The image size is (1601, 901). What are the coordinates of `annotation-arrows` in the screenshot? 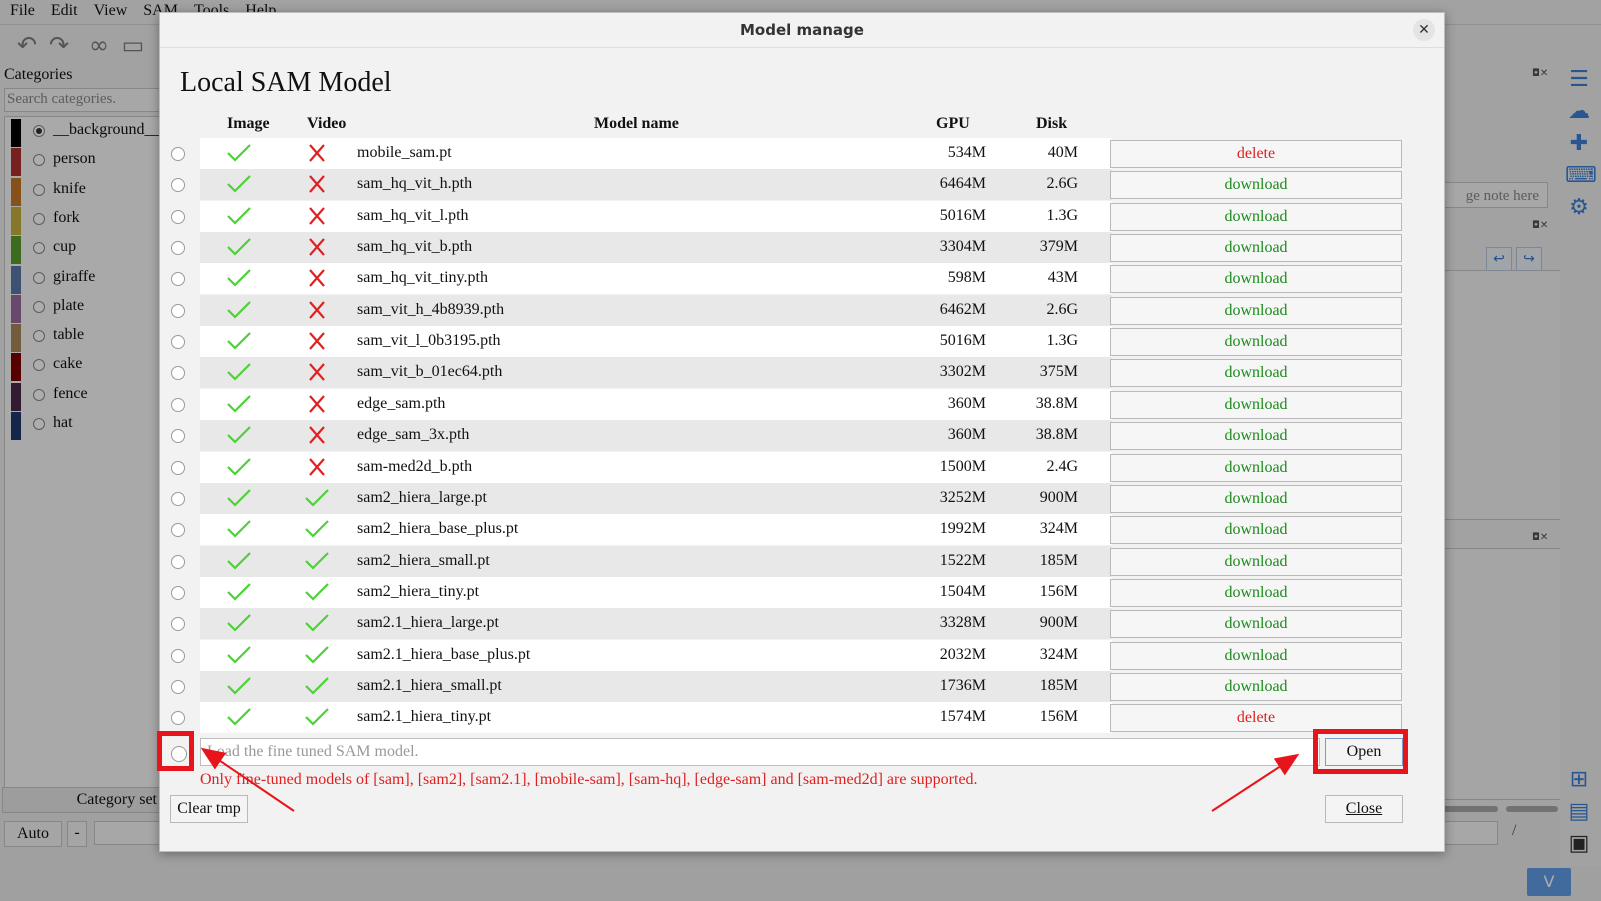 It's located at (750, 779).